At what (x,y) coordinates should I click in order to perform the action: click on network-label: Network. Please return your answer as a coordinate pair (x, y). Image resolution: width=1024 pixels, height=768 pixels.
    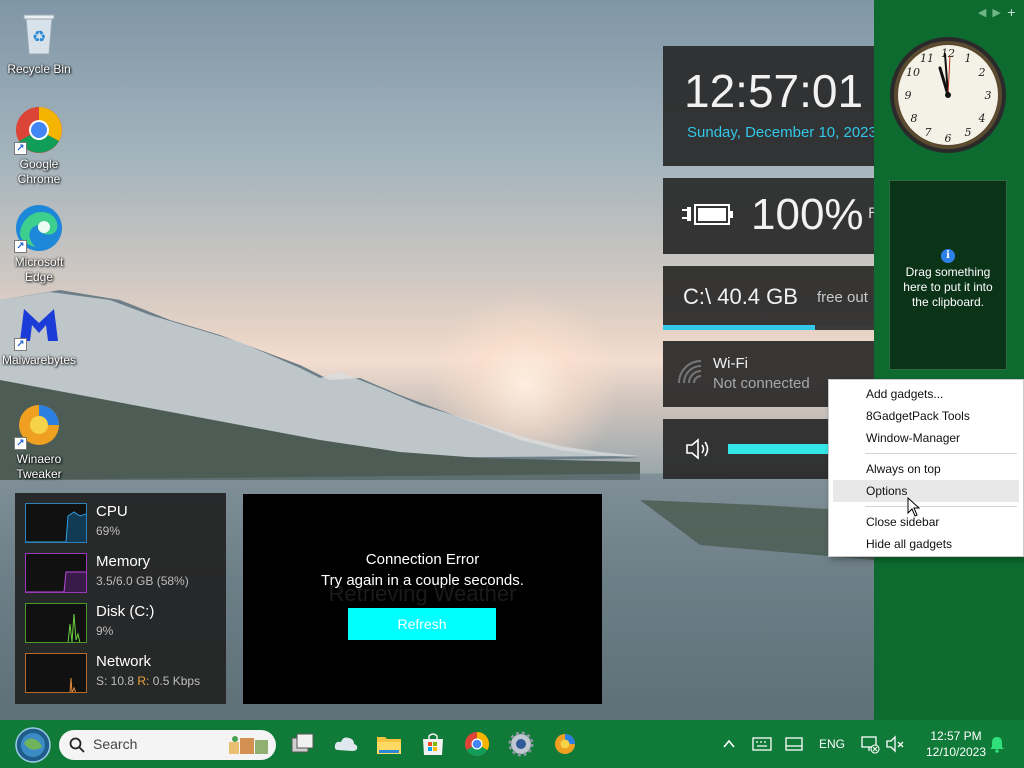
    Looking at the image, I should click on (124, 661).